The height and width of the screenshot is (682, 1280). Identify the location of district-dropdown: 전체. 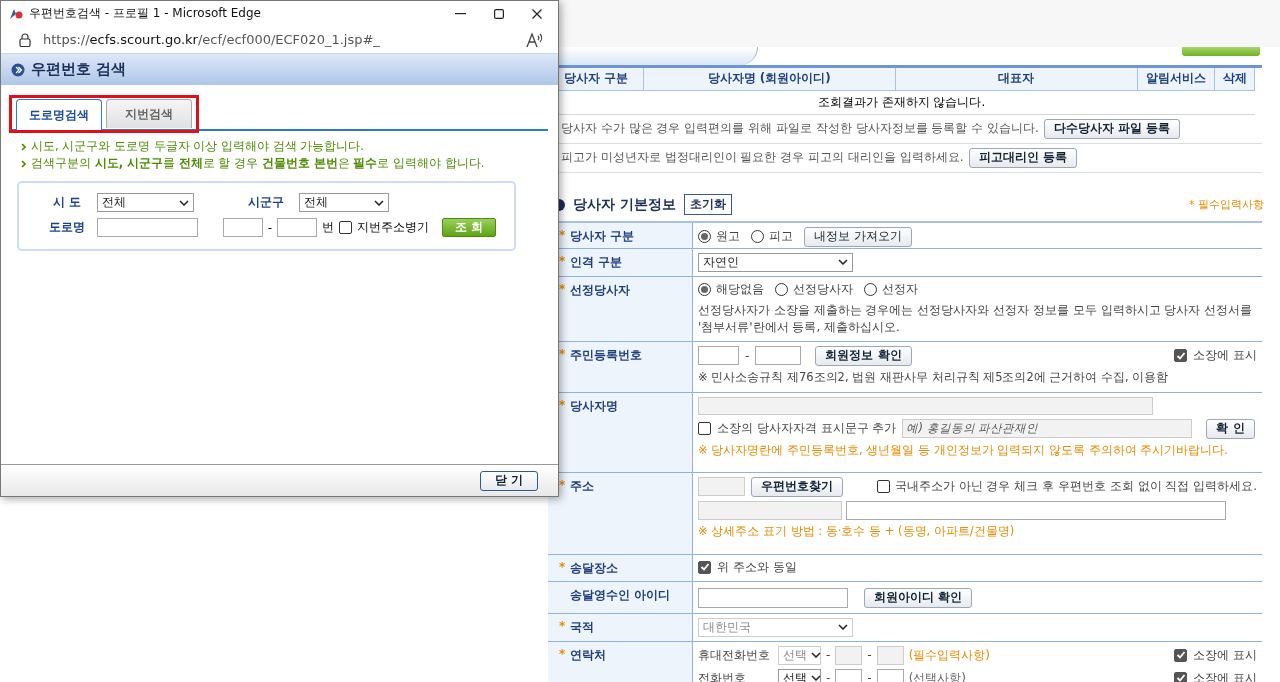
(344, 202).